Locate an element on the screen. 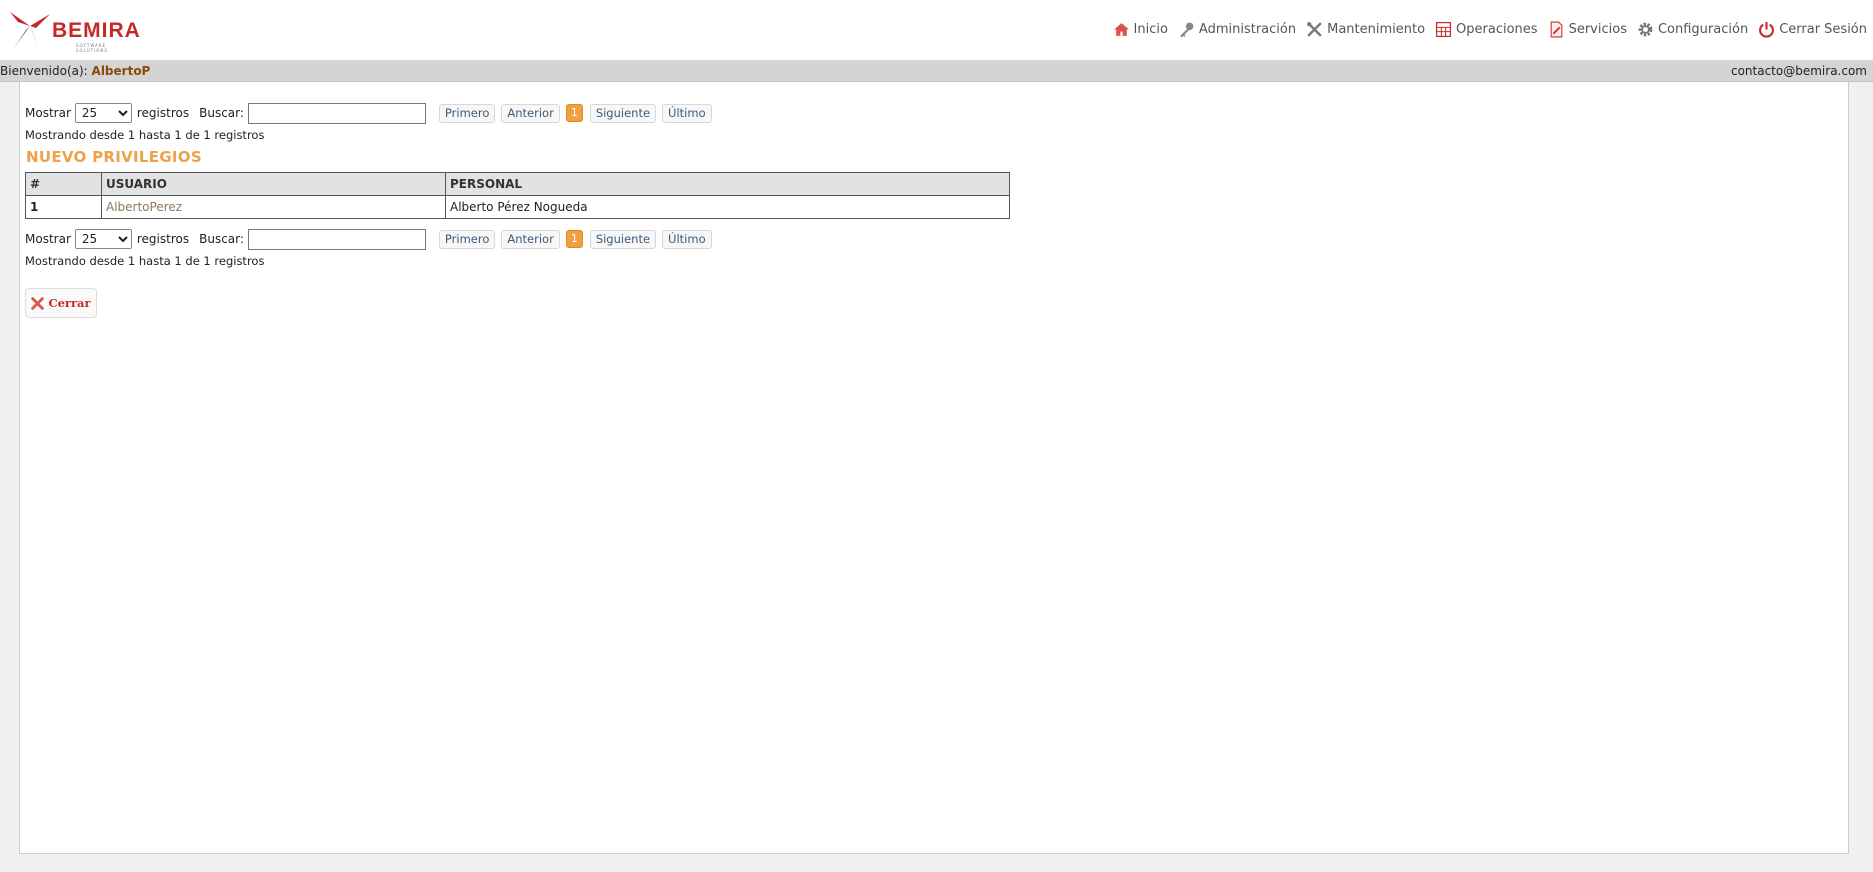 The height and width of the screenshot is (872, 1873). power-icon is located at coordinates (1767, 29).